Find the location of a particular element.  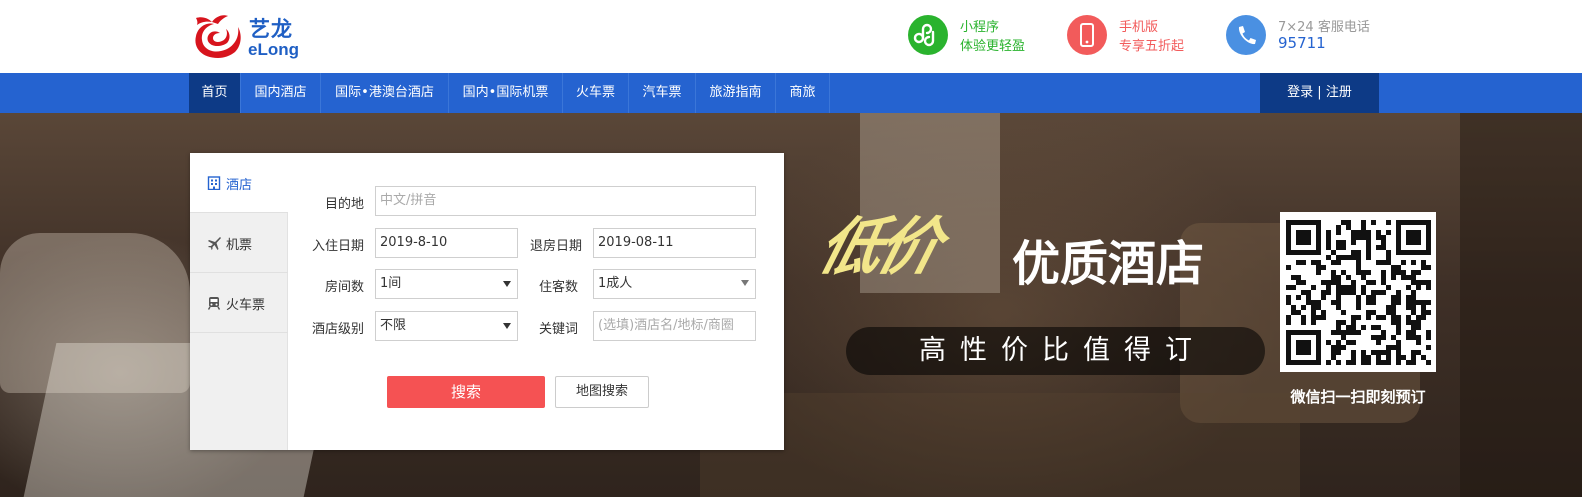

keyword-placeholder: (选填)酒店名/地标/商圈 is located at coordinates (666, 325).